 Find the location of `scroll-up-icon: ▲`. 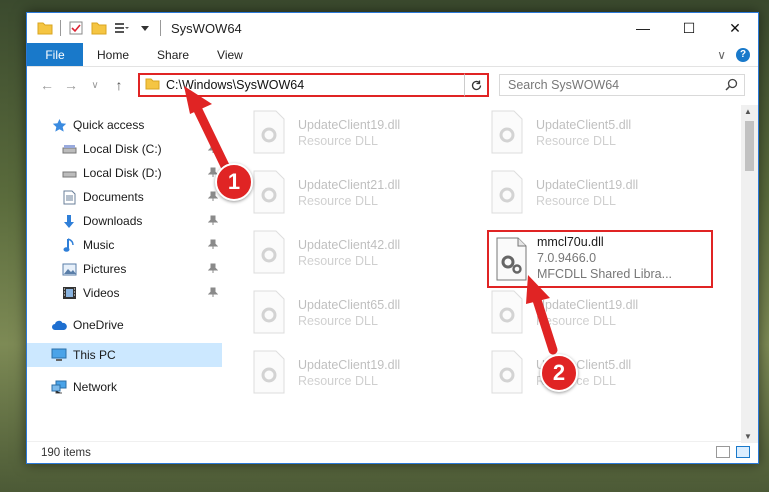

scroll-up-icon: ▲ is located at coordinates (748, 111).